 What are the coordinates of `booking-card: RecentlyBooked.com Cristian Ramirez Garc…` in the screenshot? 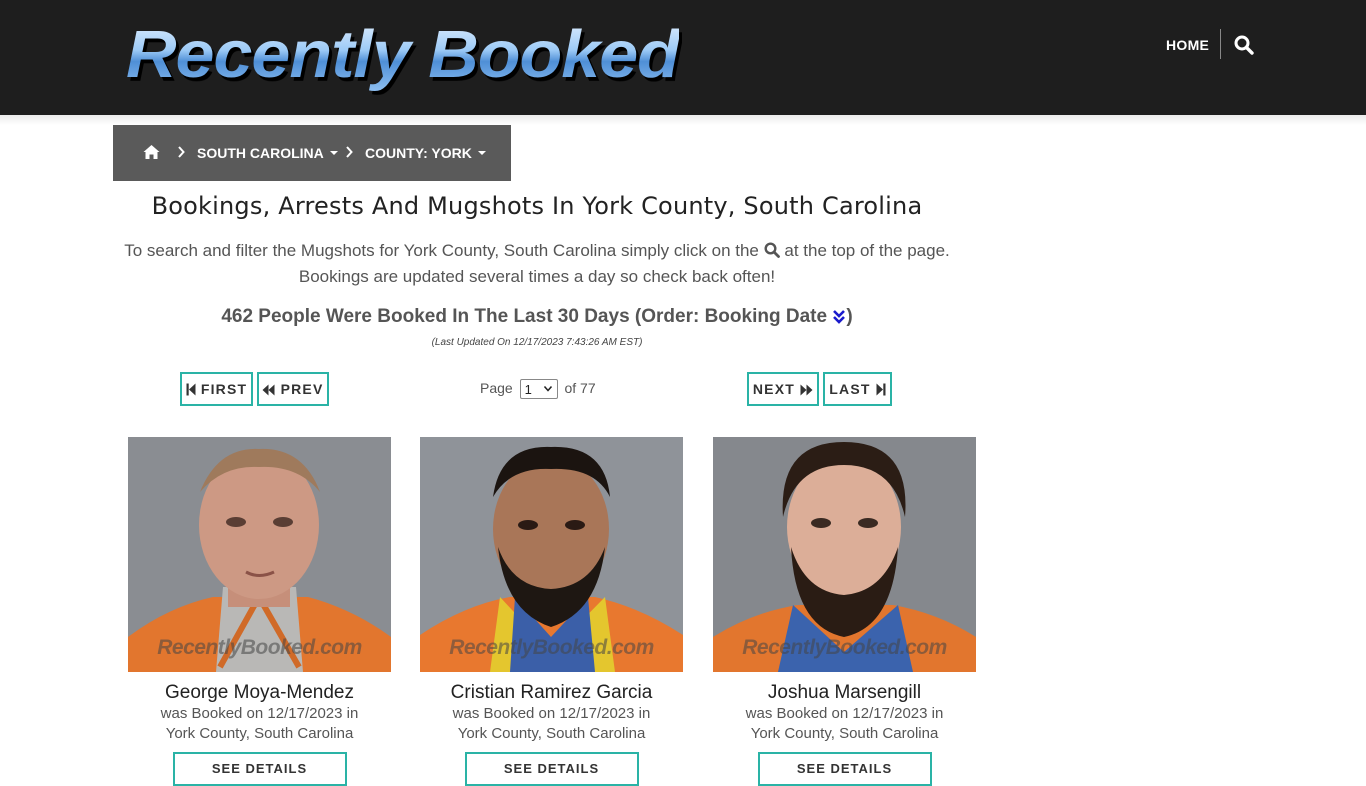 It's located at (551, 611).